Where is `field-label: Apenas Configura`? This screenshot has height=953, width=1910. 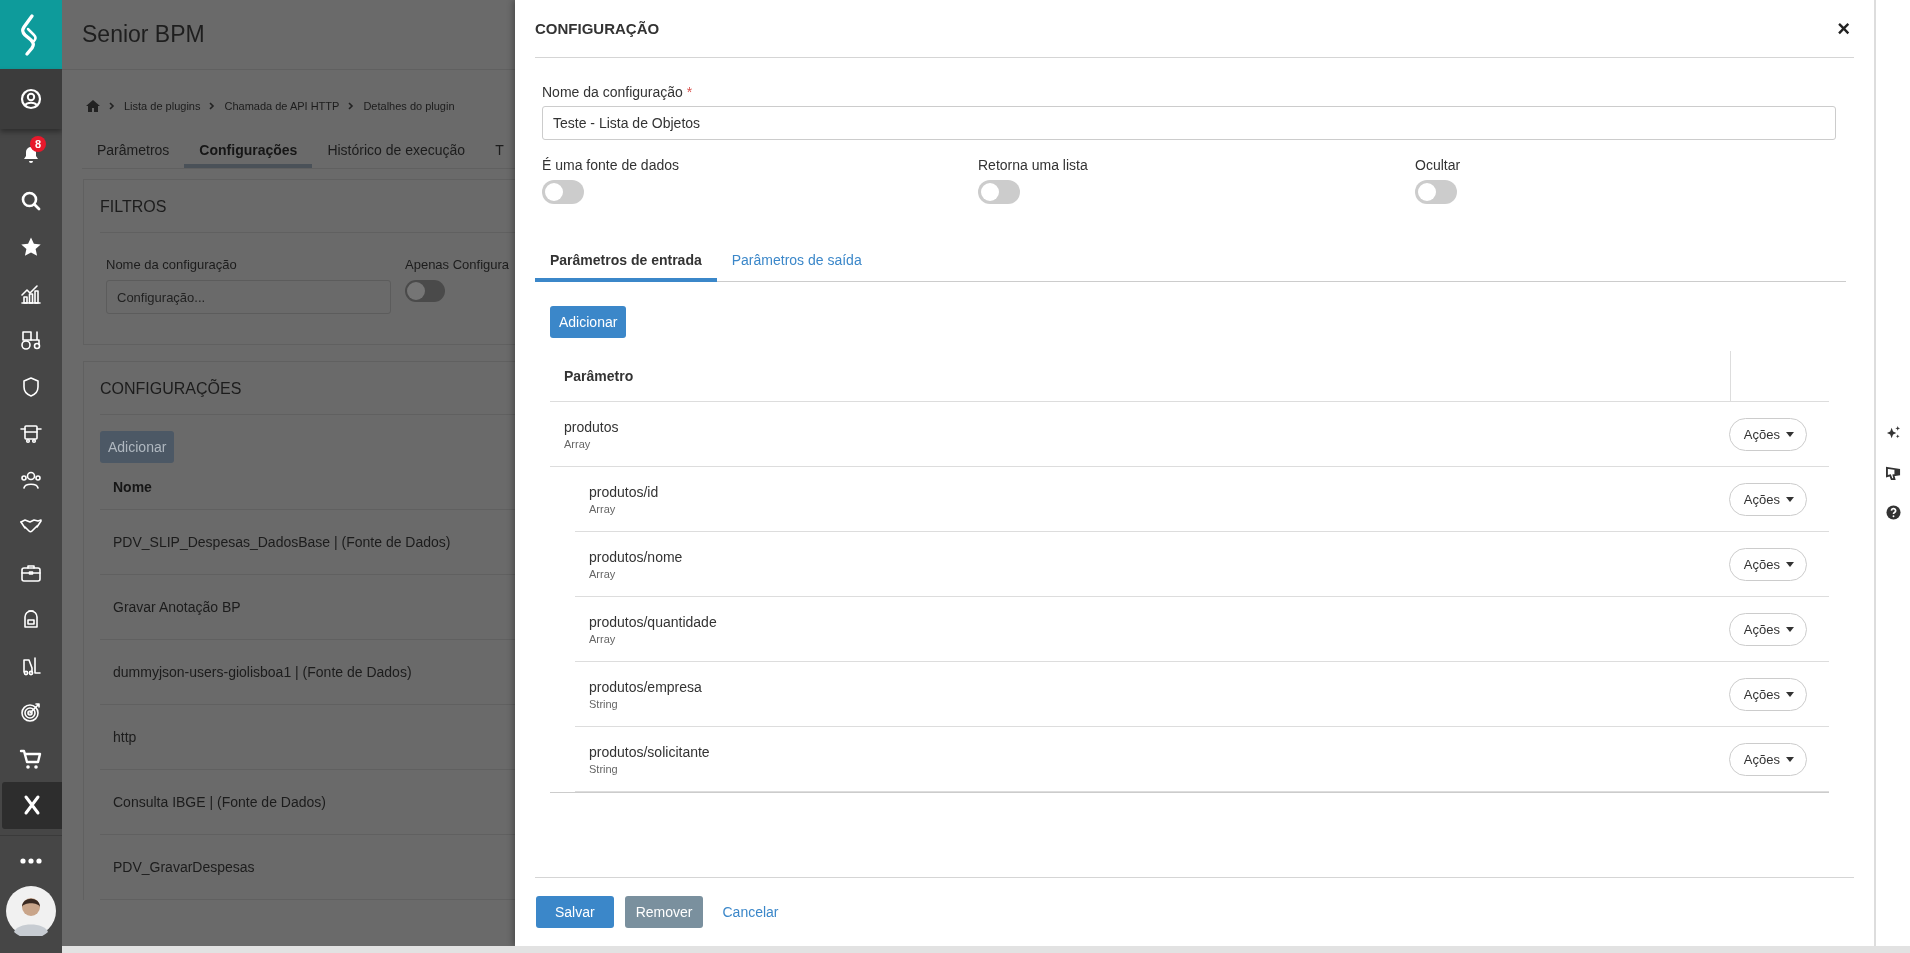
field-label: Apenas Configura is located at coordinates (457, 264).